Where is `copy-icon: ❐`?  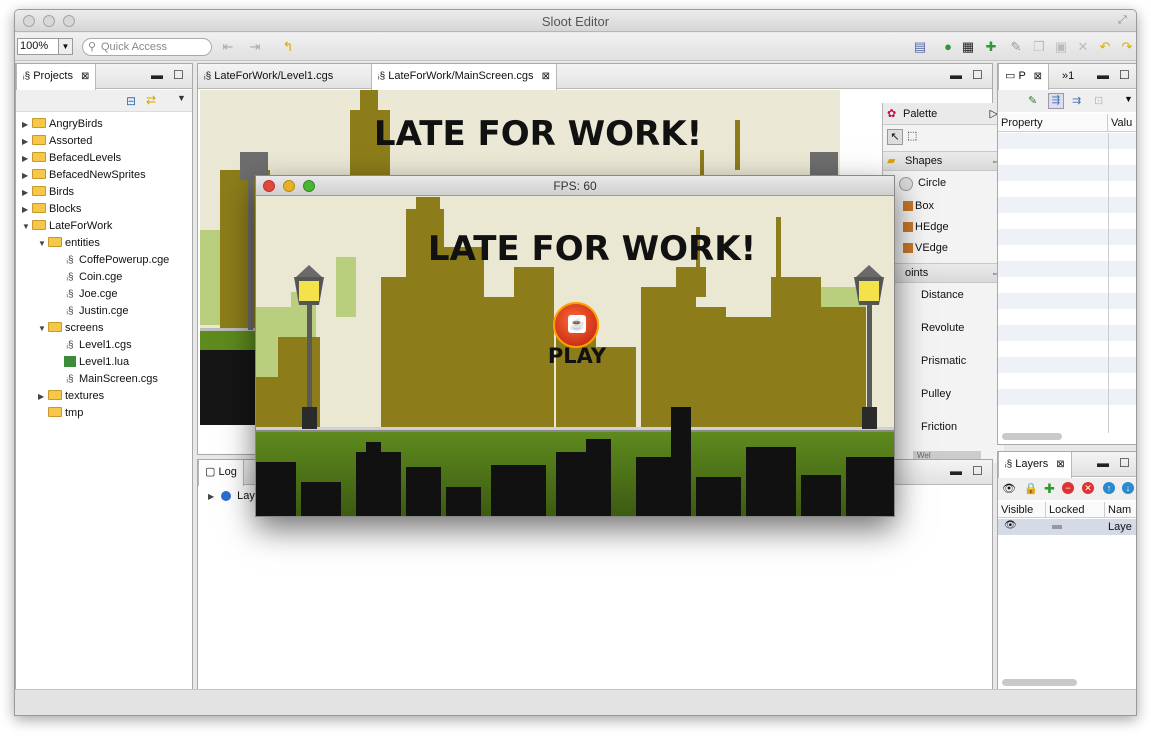 copy-icon: ❐ is located at coordinates (1039, 47).